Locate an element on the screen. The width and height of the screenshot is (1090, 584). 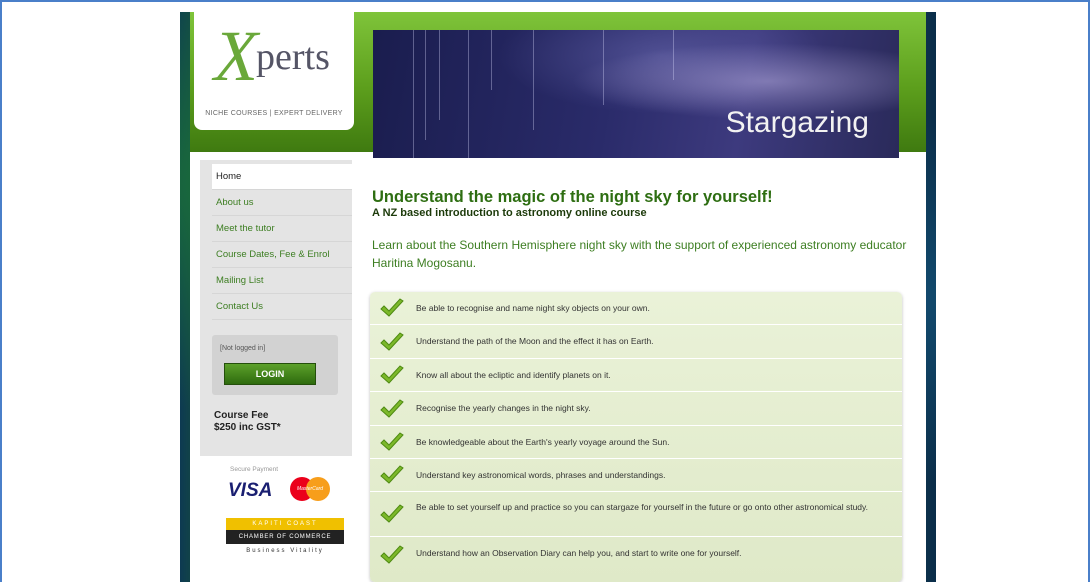
course-fee-amount: $250 inc GST* is located at coordinates (247, 427).